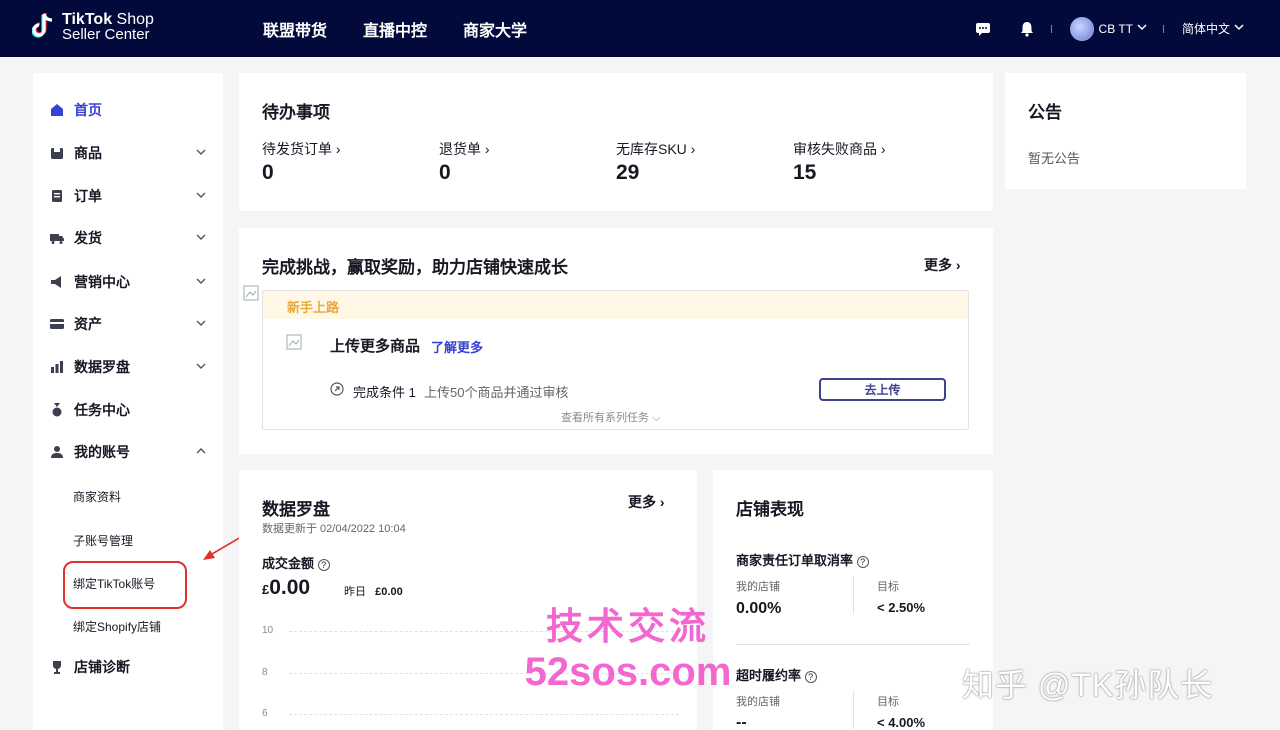 This screenshot has height=730, width=1280. I want to click on stat-label: 审核失败商品, so click(835, 149).